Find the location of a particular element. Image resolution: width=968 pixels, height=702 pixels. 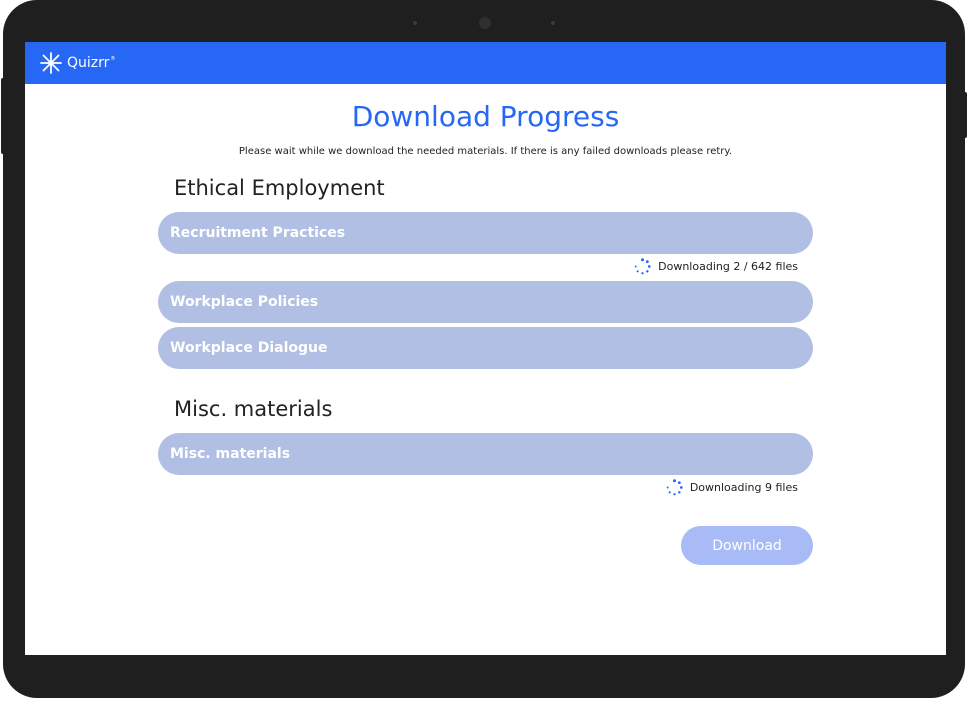

download-item-recruitment-practices: Recruitment Practices is located at coordinates (485, 233).